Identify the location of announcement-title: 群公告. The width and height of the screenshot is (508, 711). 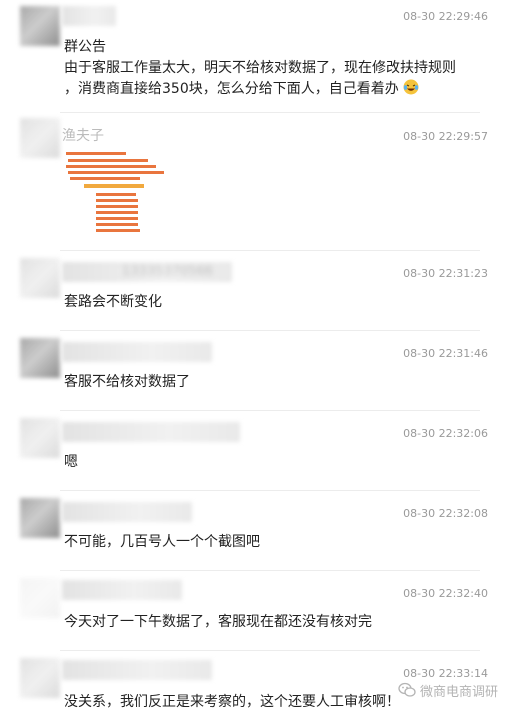
(85, 47).